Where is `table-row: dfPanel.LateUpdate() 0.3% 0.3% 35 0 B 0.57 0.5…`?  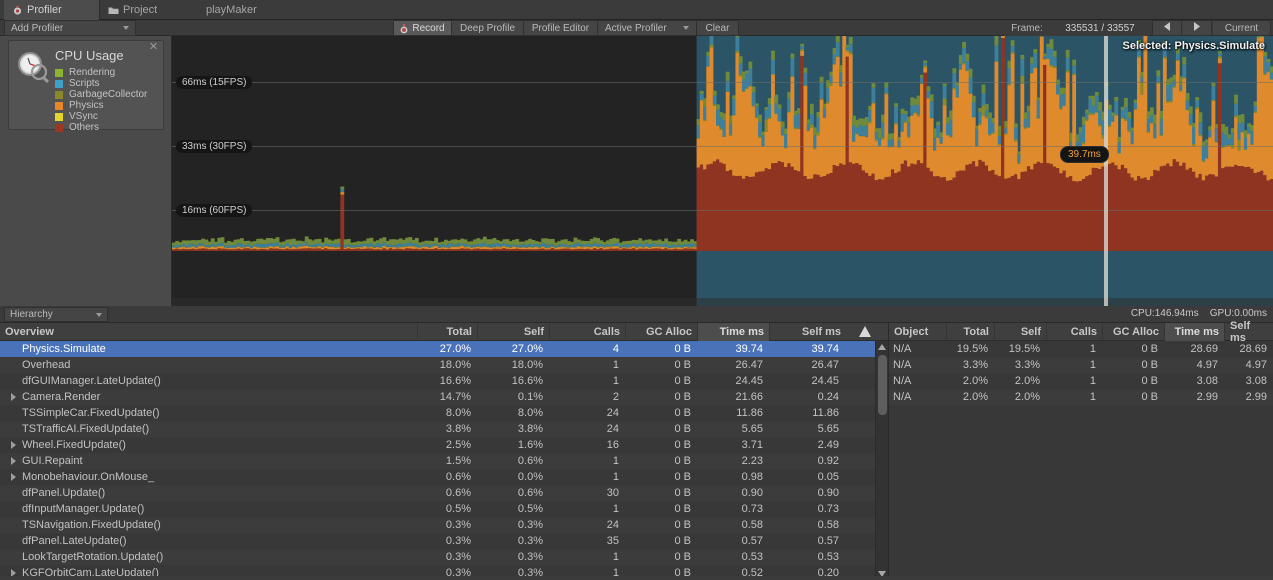 table-row: dfPanel.LateUpdate() 0.3% 0.3% 35 0 B 0.57 0.5… is located at coordinates (444, 541).